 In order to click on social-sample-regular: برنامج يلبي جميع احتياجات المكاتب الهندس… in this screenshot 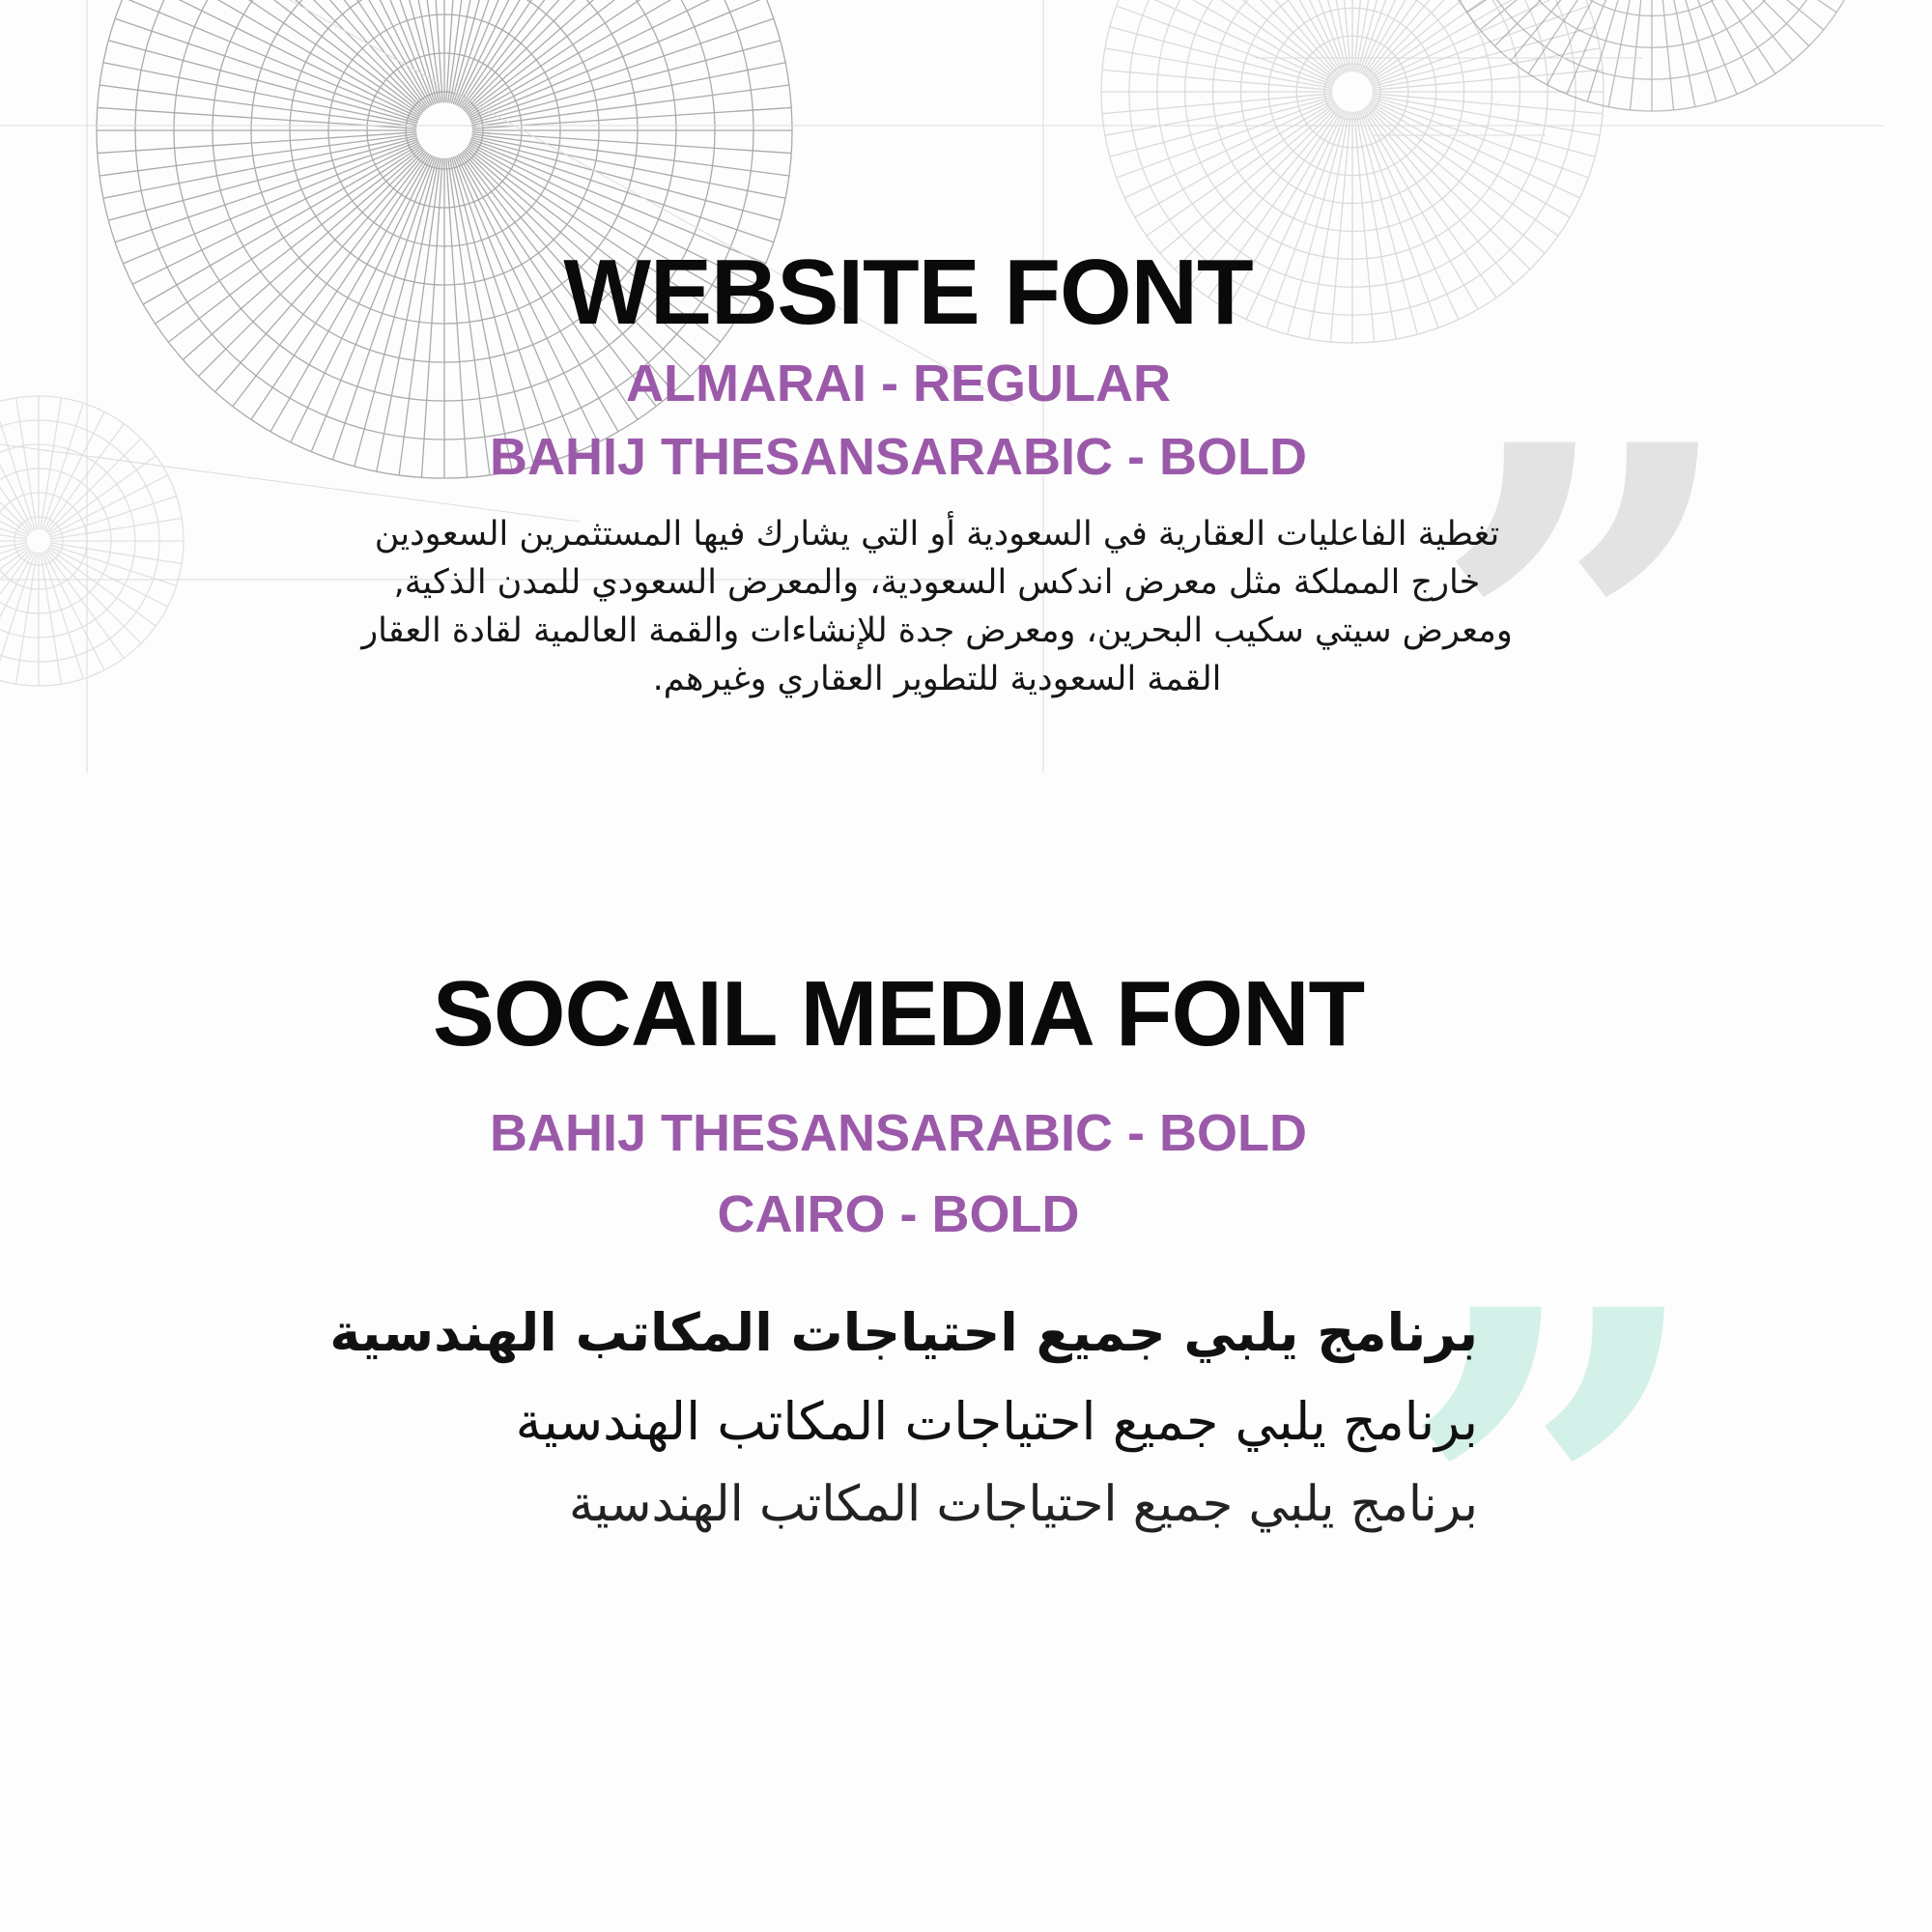, I will do `click(996, 1421)`.